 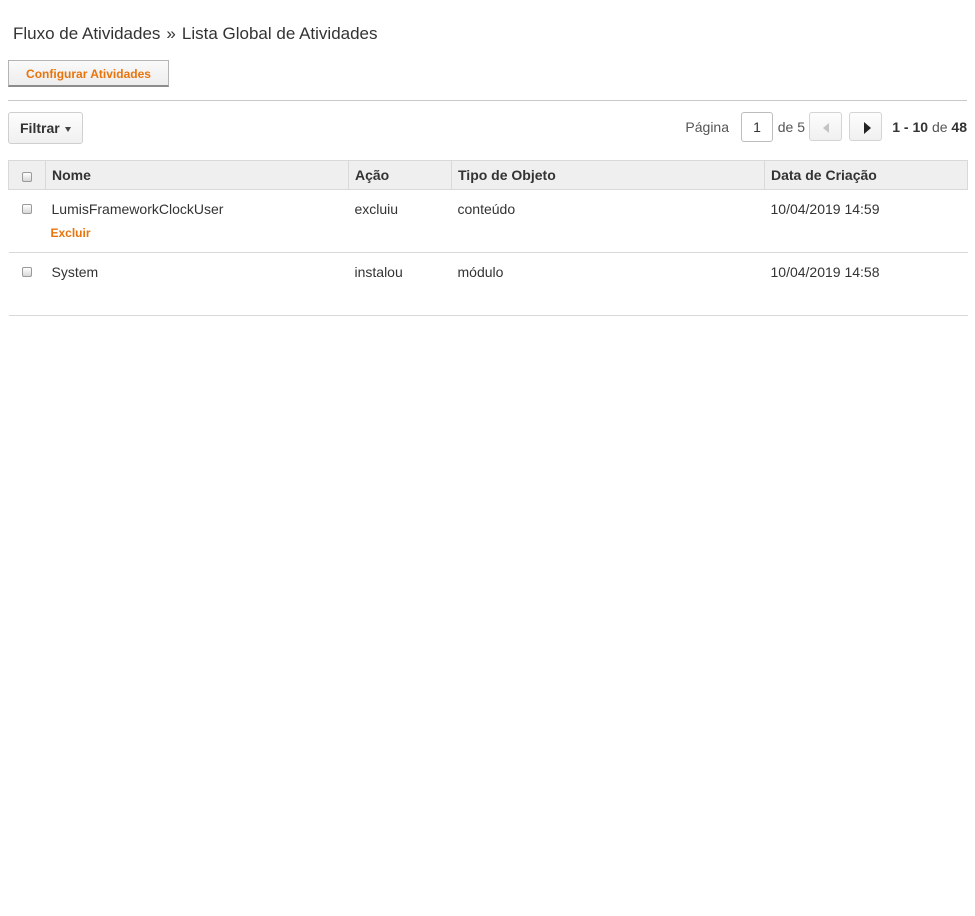 What do you see at coordinates (866, 284) in the screenshot?
I see `cell-data-criacao: 10/04/2019 14:58` at bounding box center [866, 284].